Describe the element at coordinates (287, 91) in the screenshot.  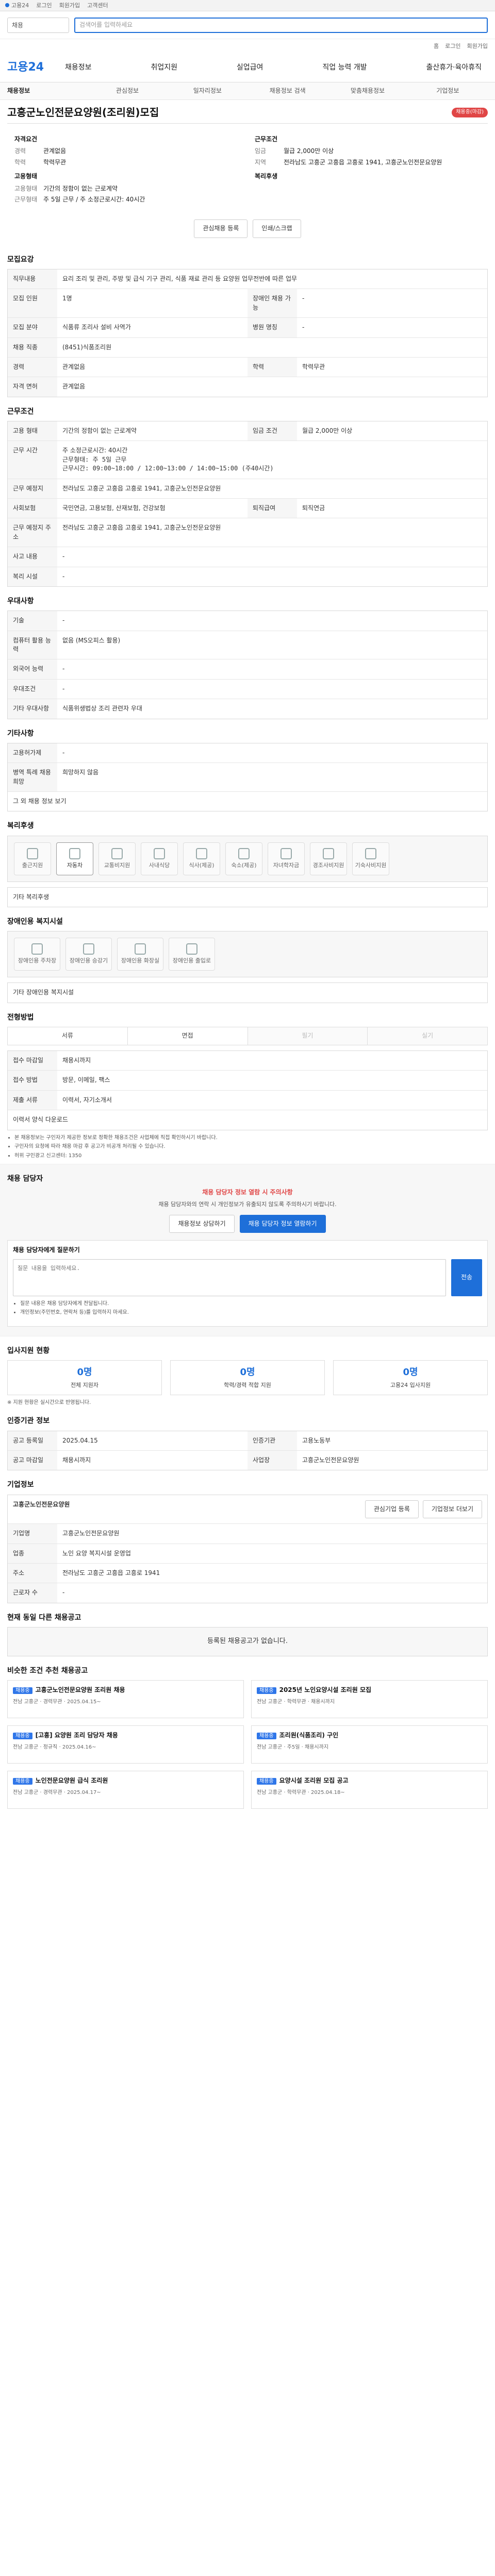
I see `subnav-item-4: 채용정보 검색` at that location.